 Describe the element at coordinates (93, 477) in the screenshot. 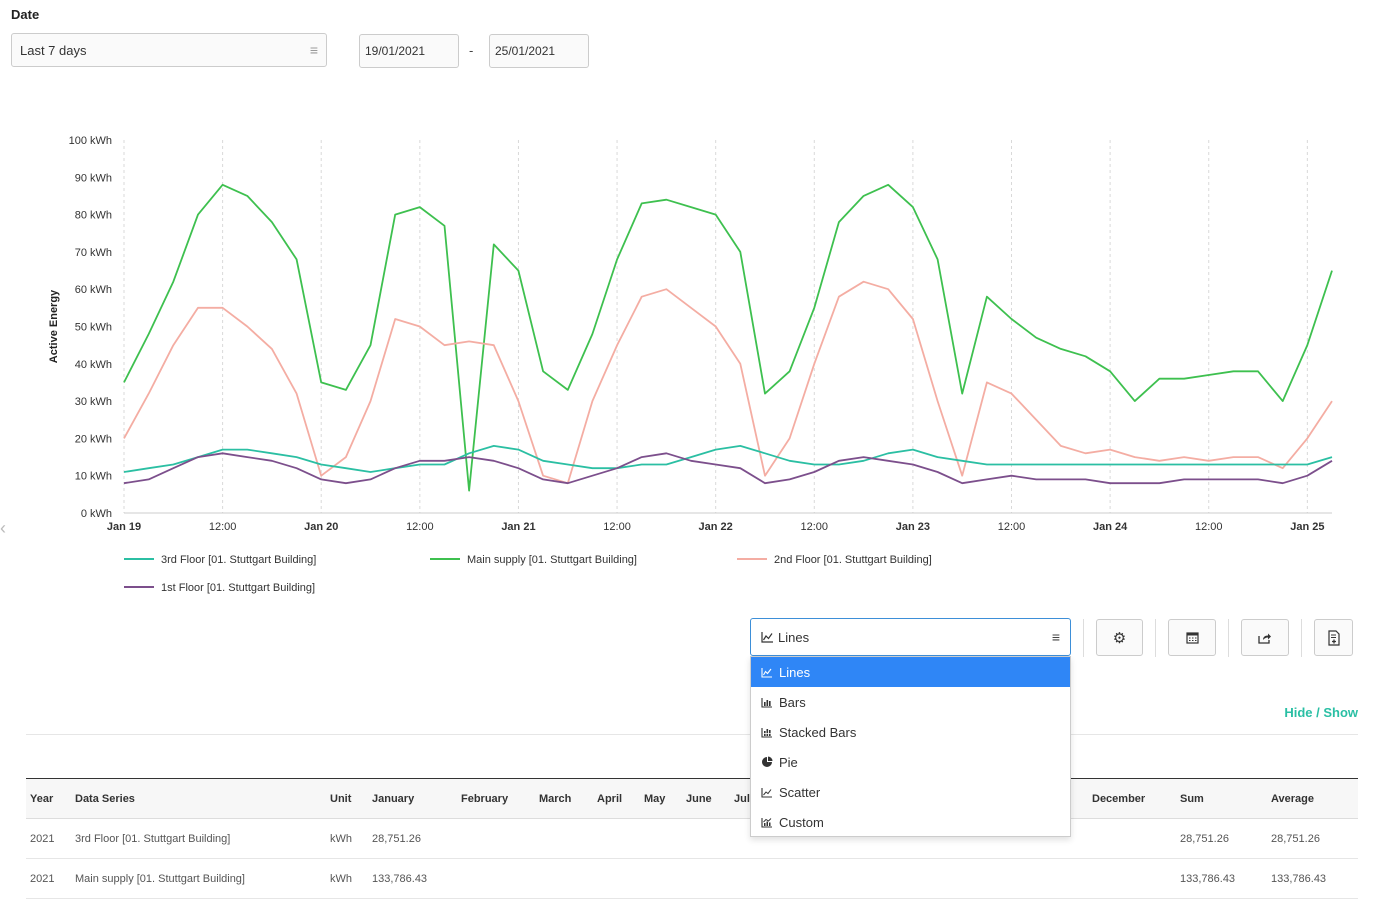

I see `y-tick-label: 10 kWh` at that location.